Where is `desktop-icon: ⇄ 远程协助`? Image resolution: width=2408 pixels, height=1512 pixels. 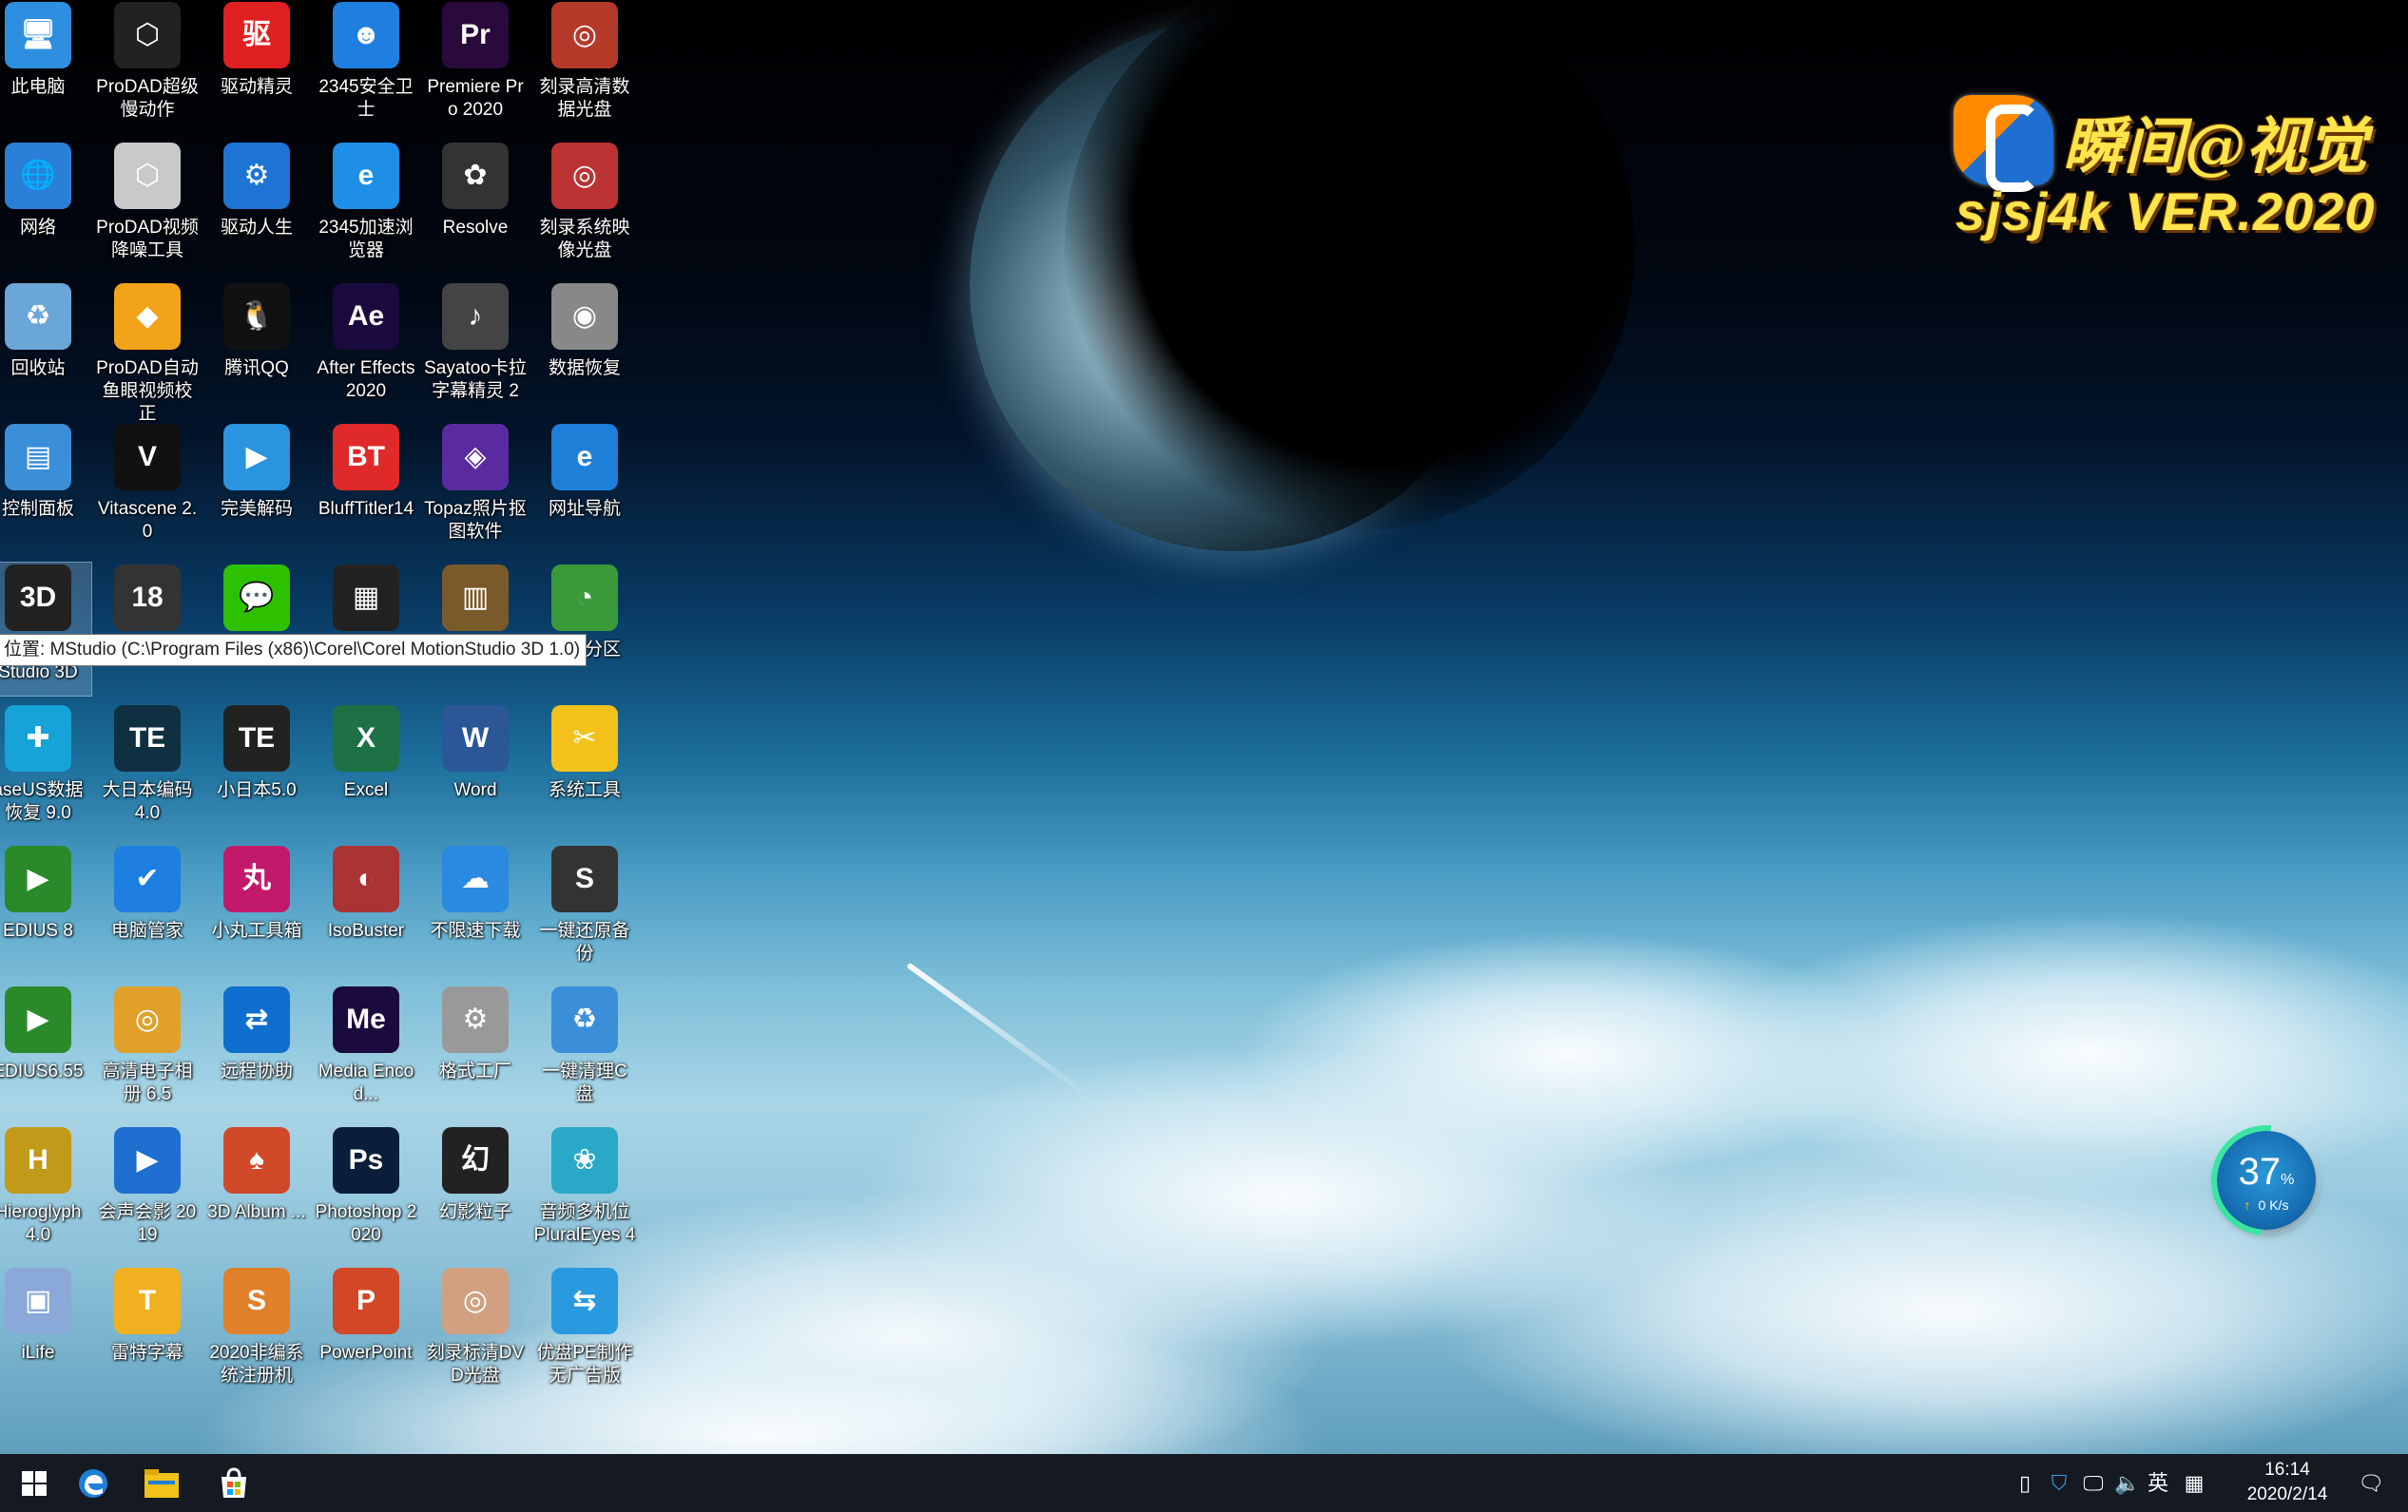
desktop-icon: ⇄ 远程协助 is located at coordinates (256, 1051).